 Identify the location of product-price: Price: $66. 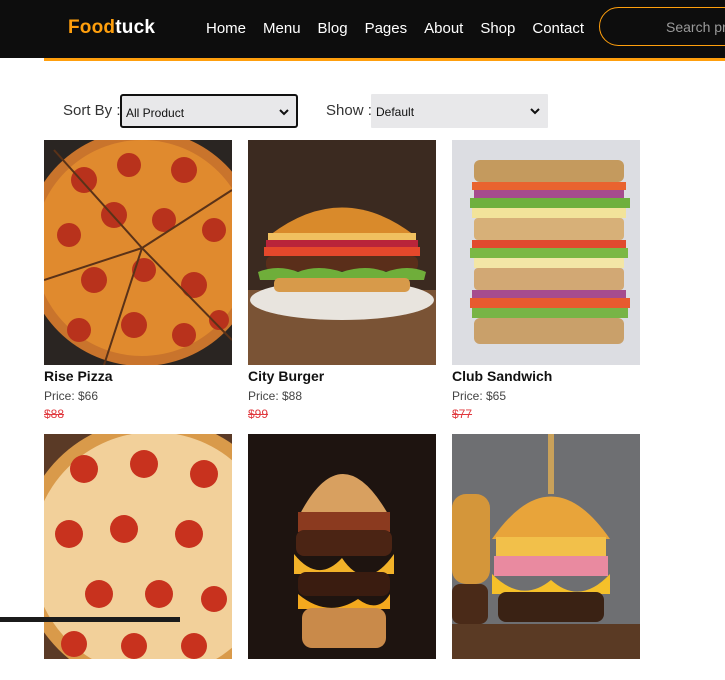
(71, 396).